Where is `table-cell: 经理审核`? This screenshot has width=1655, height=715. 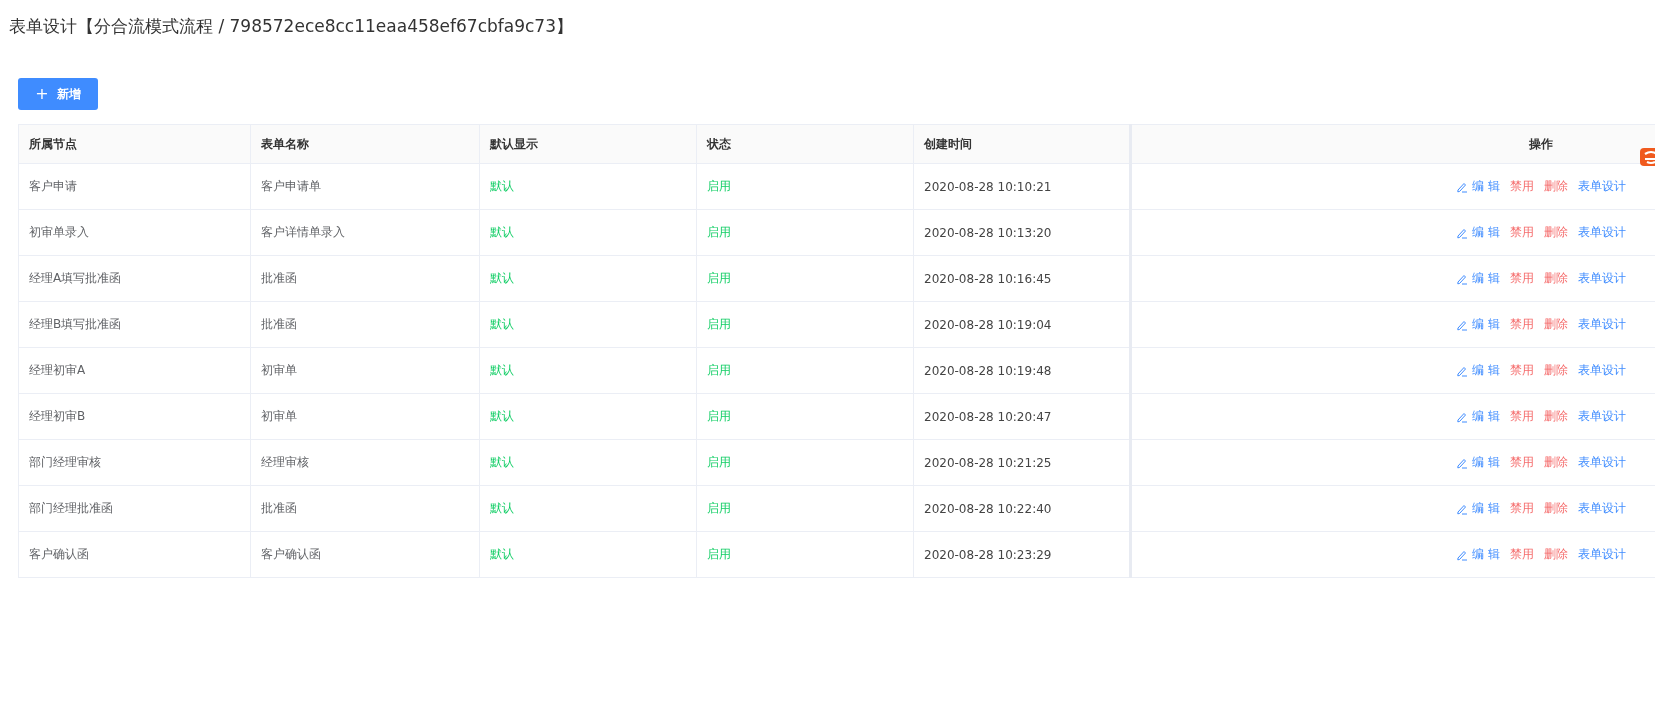 table-cell: 经理审核 is located at coordinates (365, 462).